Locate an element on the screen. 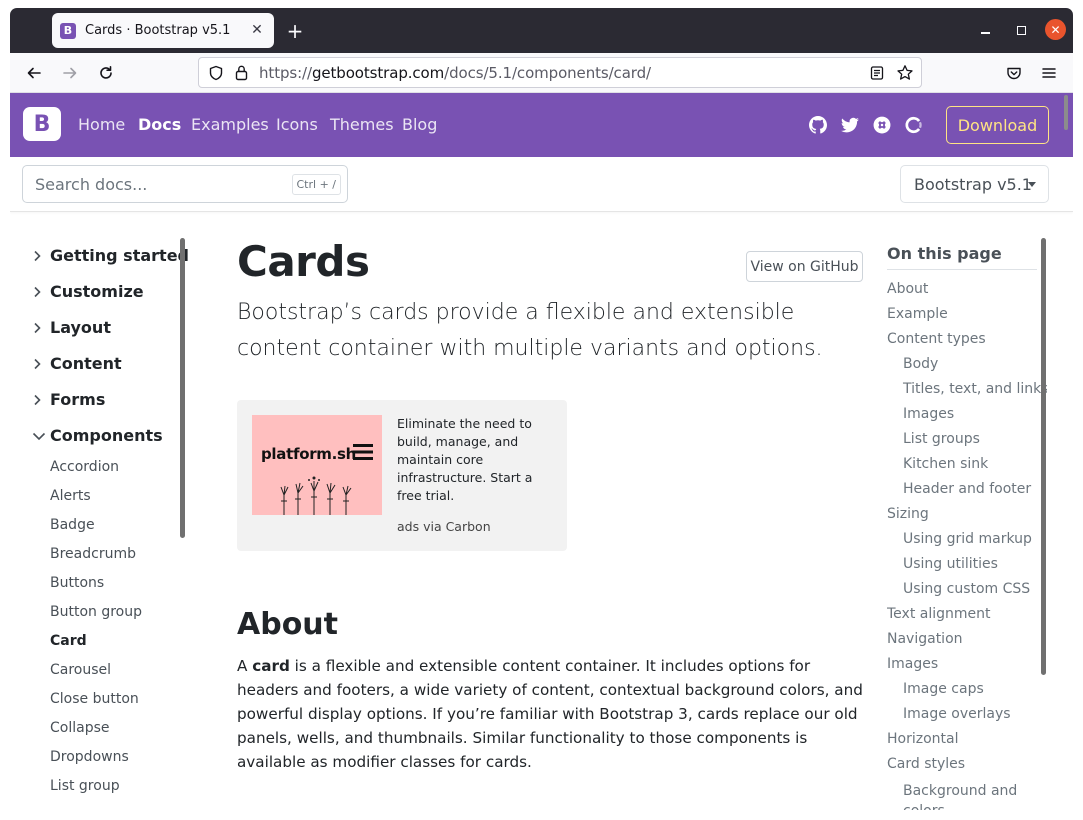 The image size is (1083, 820). lock-icon is located at coordinates (241, 74).